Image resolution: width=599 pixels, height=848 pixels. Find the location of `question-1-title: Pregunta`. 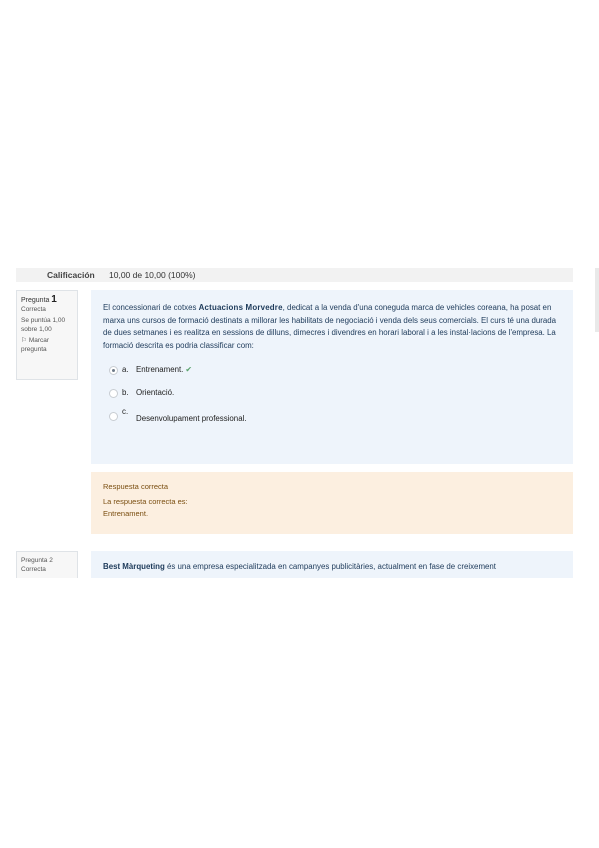

question-1-title: Pregunta is located at coordinates (35, 300).